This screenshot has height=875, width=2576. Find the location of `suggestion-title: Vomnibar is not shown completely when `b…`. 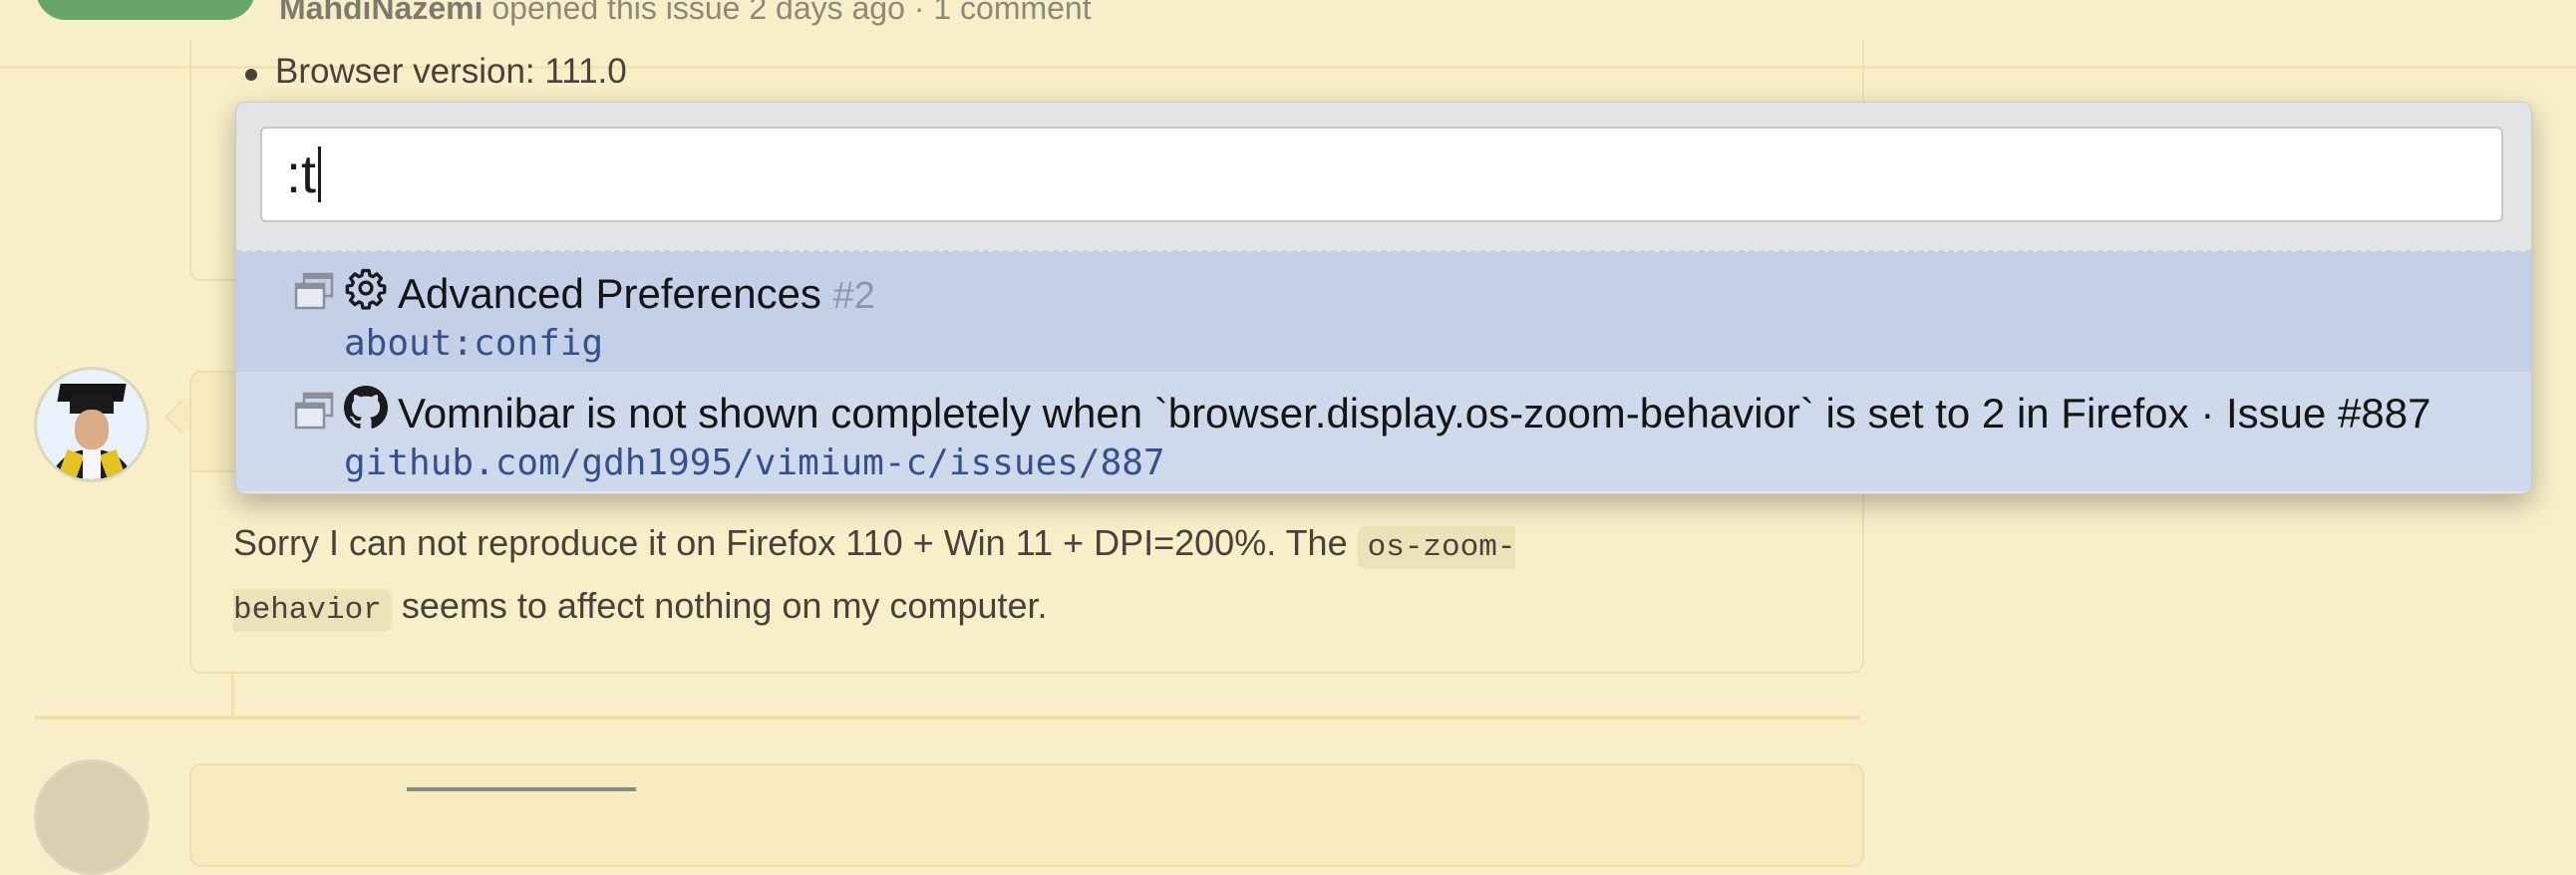

suggestion-title: Vomnibar is not shown completely when `b… is located at coordinates (1439, 413).